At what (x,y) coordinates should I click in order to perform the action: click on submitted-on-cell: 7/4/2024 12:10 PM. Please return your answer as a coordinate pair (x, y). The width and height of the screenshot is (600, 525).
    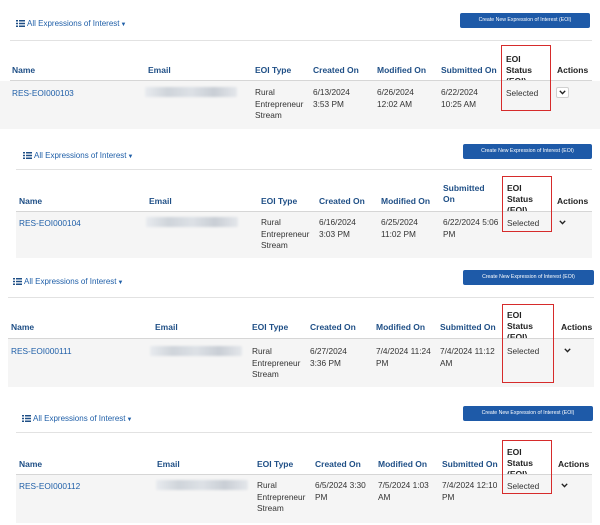
    Looking at the image, I should click on (470, 491).